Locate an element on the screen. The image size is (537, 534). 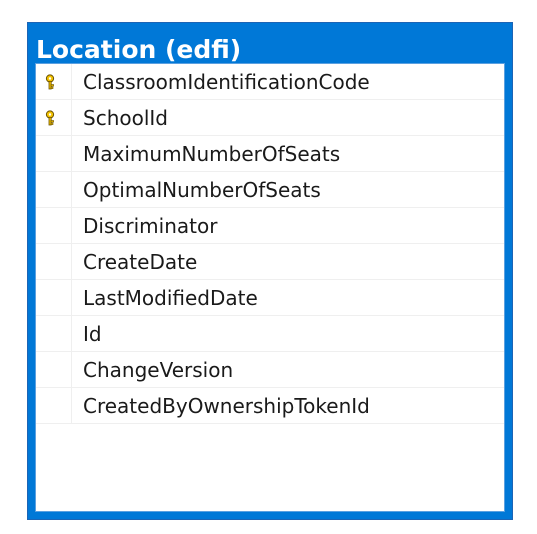
column-name: CreateDate is located at coordinates (140, 262).